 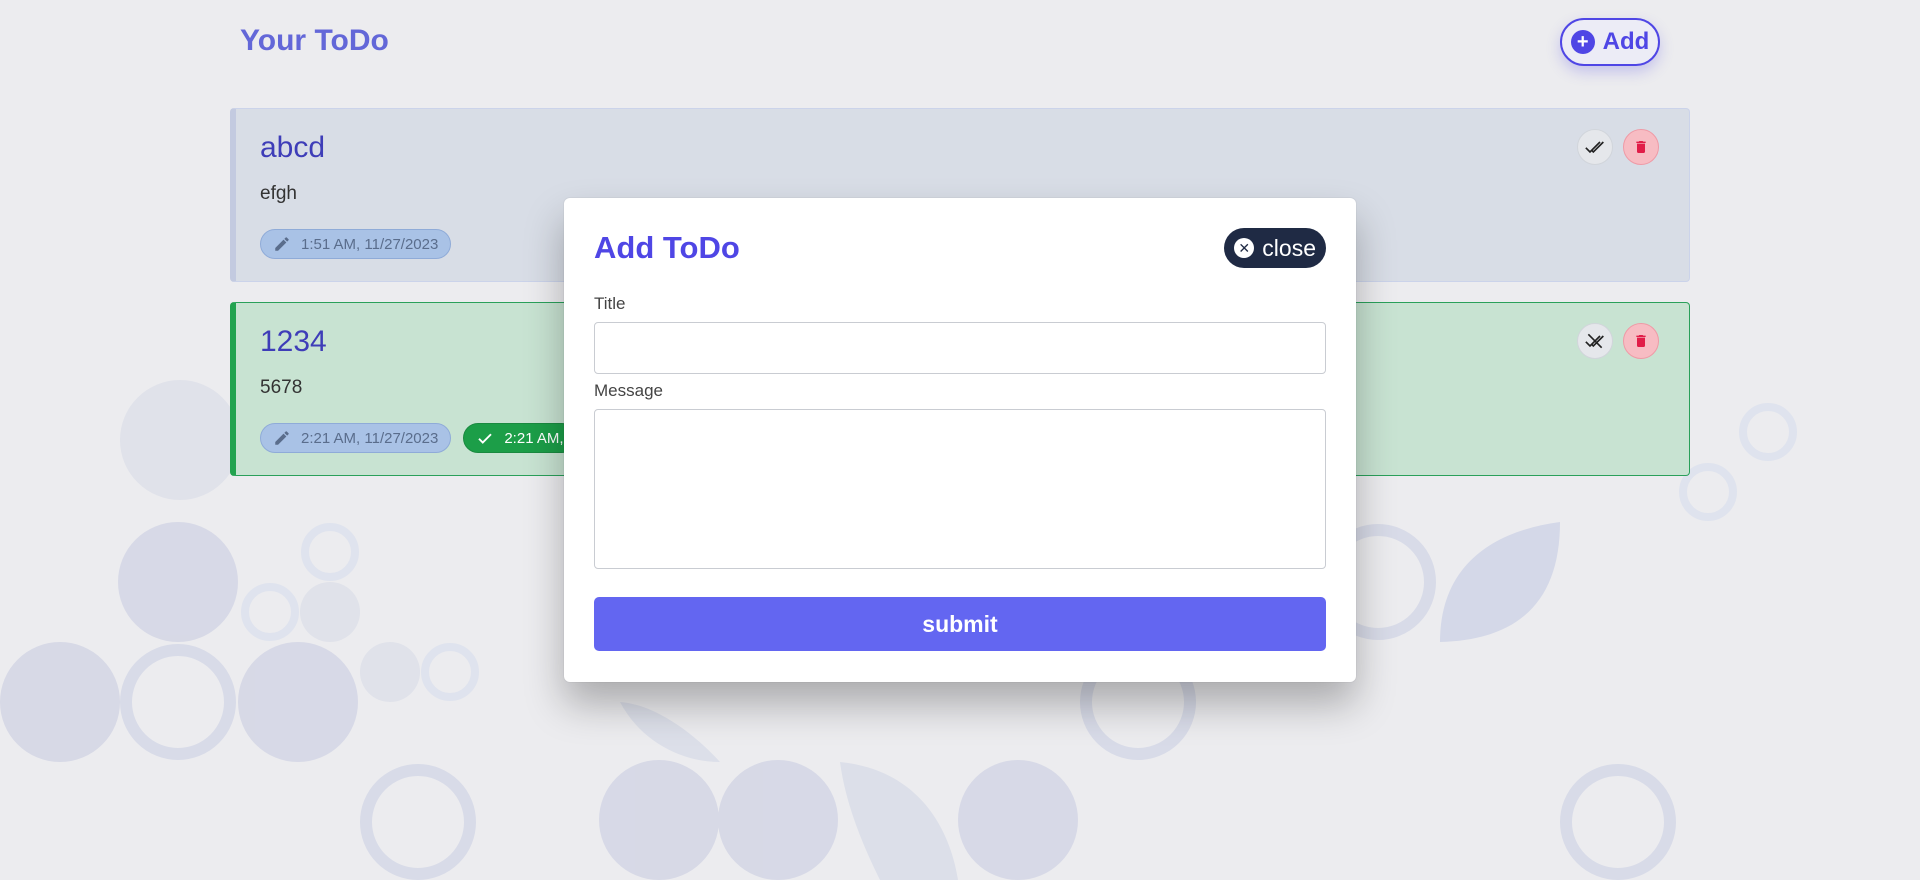 I want to click on message-textarea, so click(x=960, y=489).